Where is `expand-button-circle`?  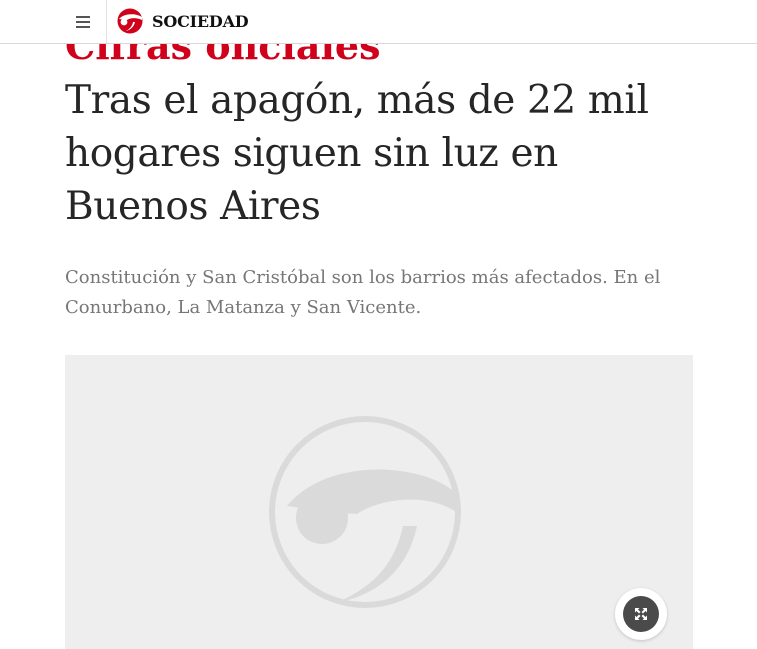
expand-button-circle is located at coordinates (641, 614).